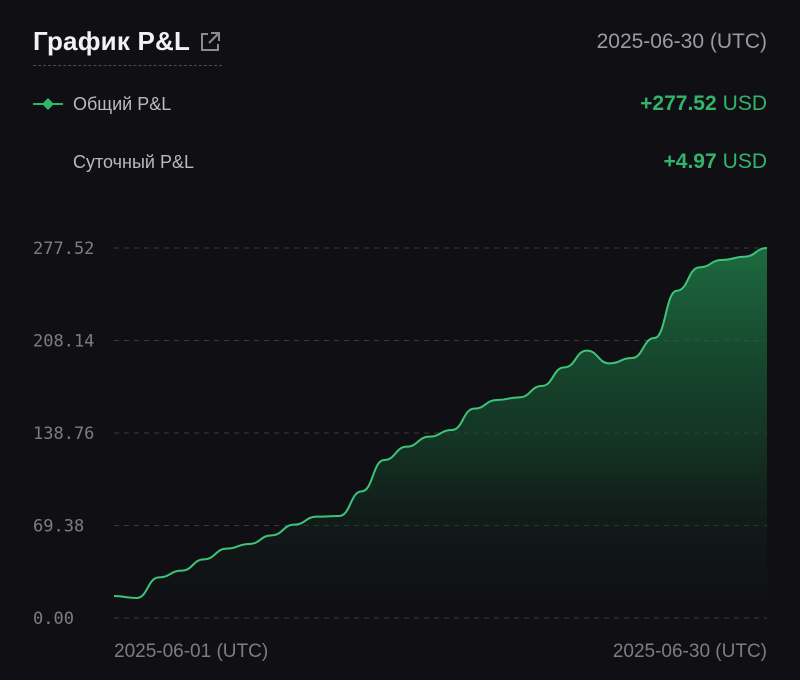 The height and width of the screenshot is (680, 800). Describe the element at coordinates (112, 41) in the screenshot. I see `page-title: График P&L` at that location.